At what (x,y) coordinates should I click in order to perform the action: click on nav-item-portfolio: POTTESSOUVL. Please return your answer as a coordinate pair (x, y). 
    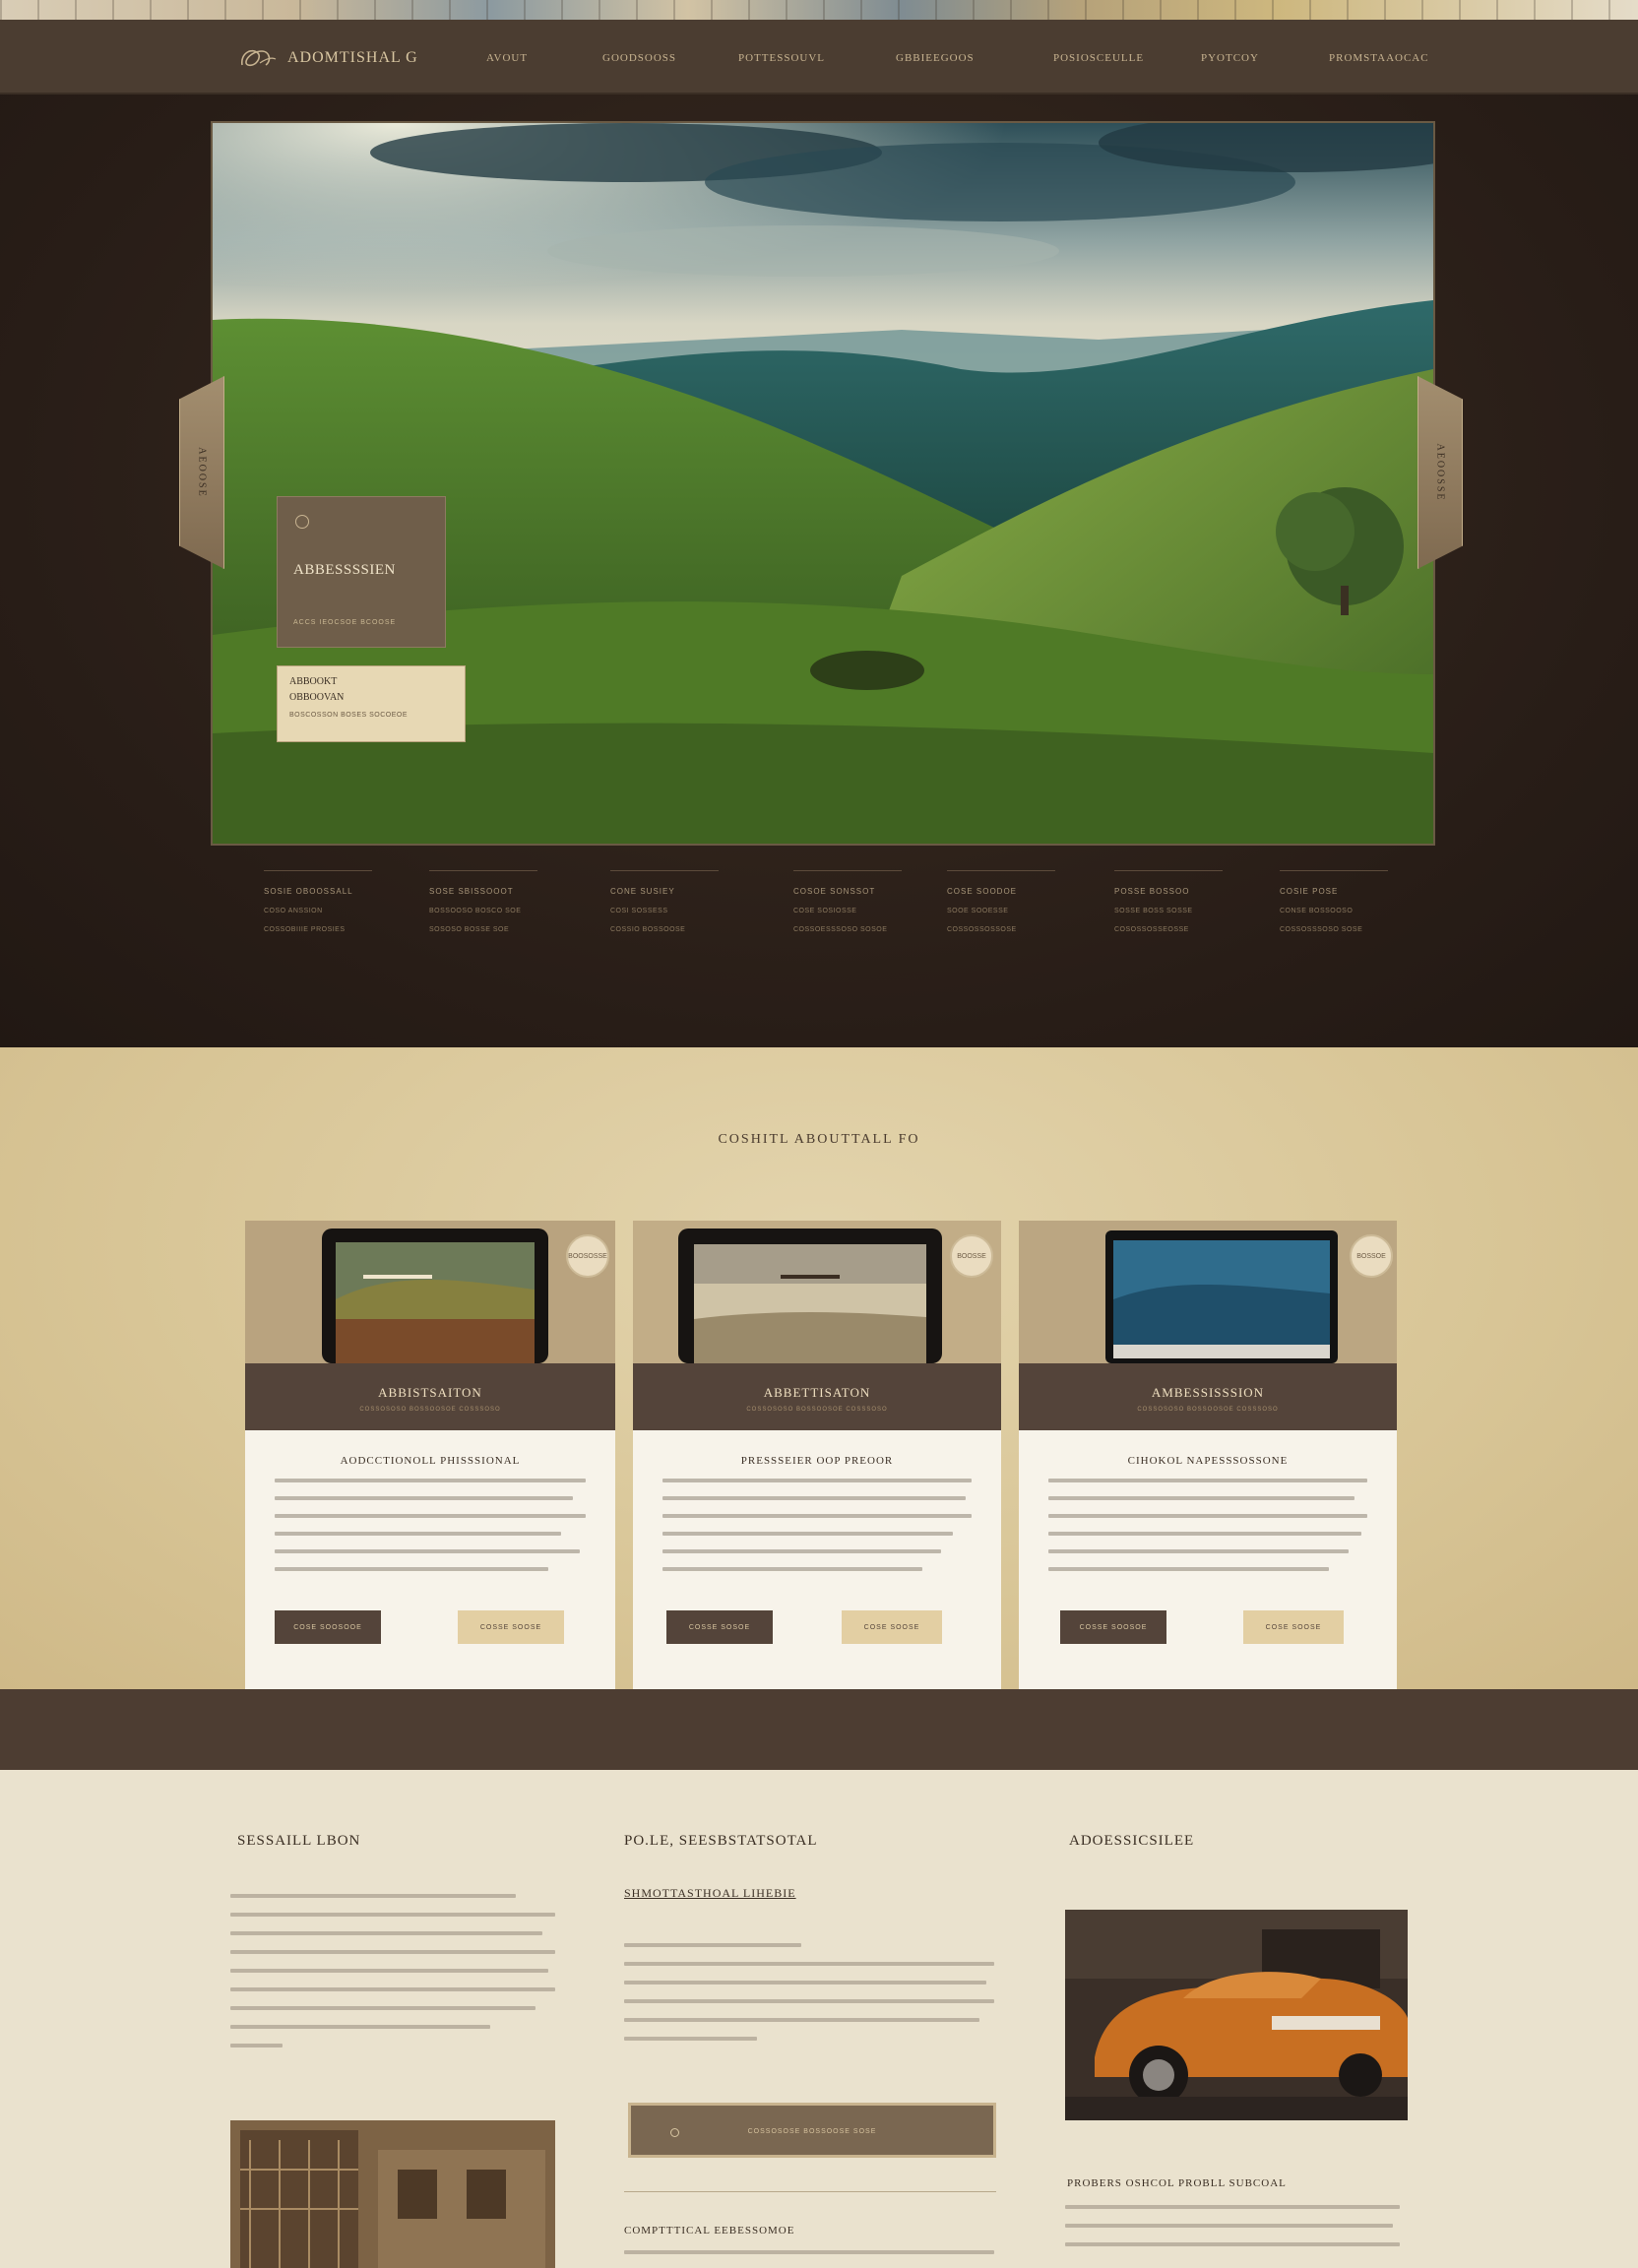
    Looking at the image, I should click on (781, 58).